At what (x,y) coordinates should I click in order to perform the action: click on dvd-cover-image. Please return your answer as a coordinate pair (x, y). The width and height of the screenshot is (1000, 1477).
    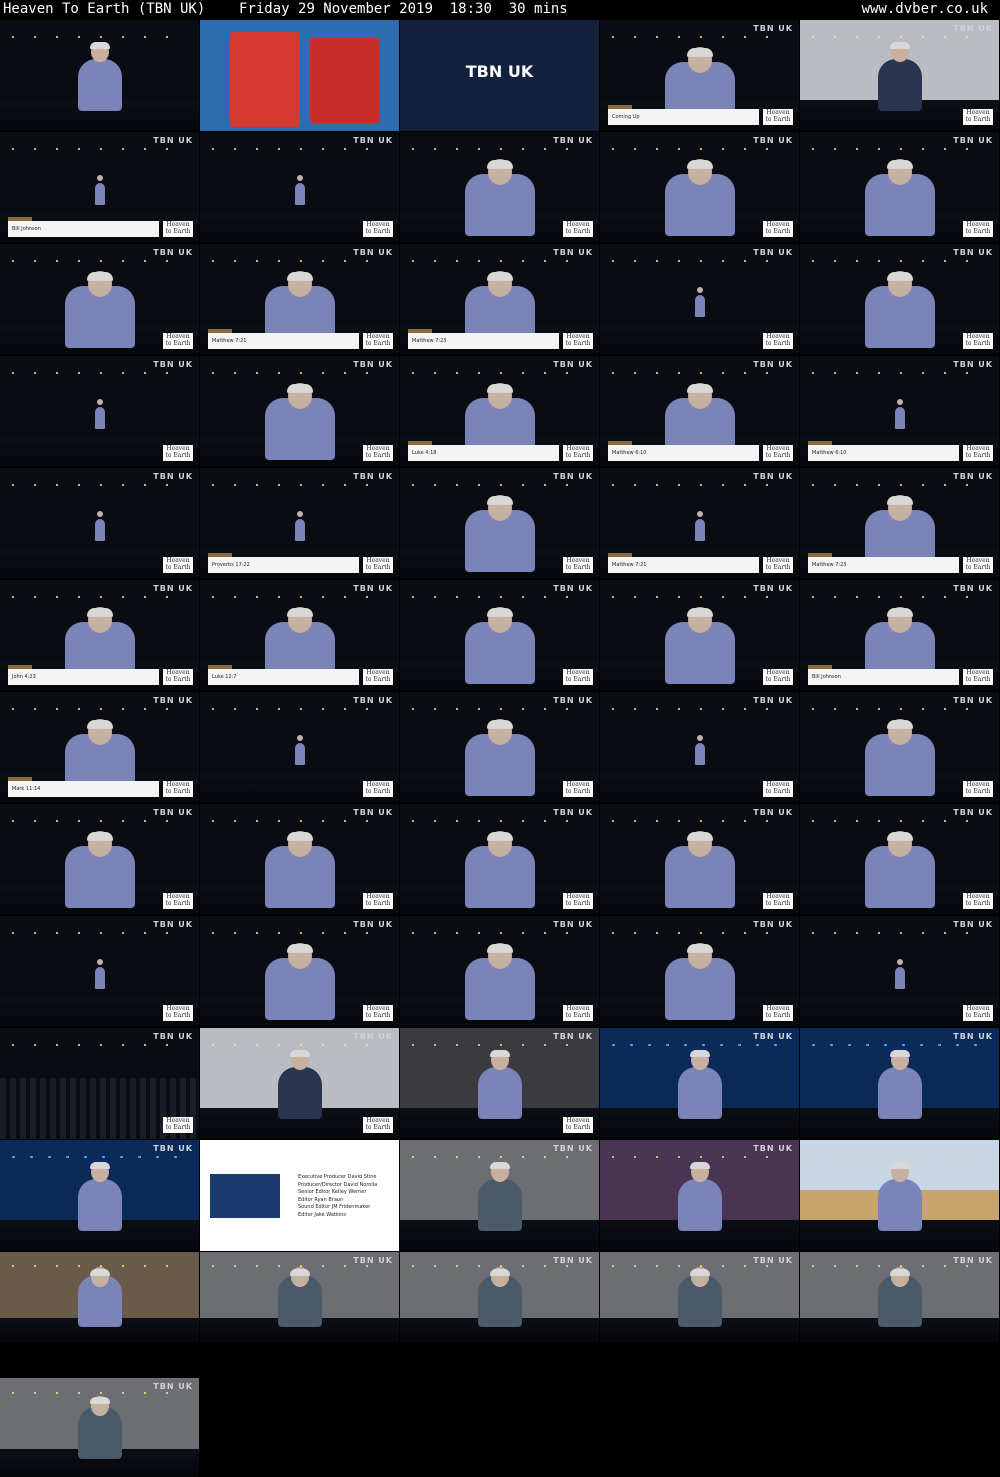
    Looking at the image, I should click on (345, 80).